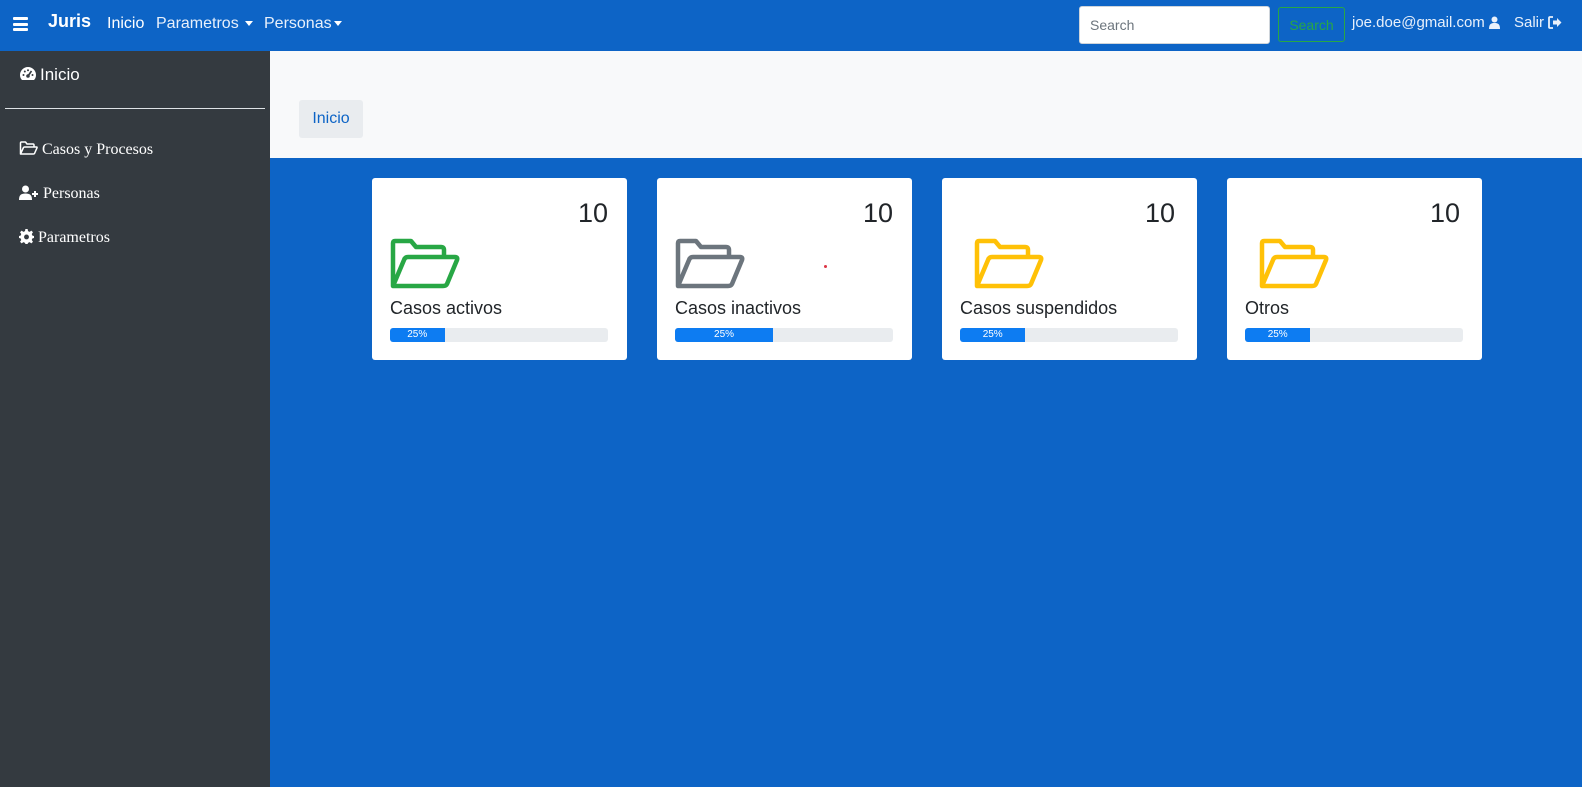 This screenshot has width=1582, height=787. I want to click on search-button: Search, so click(1311, 24).